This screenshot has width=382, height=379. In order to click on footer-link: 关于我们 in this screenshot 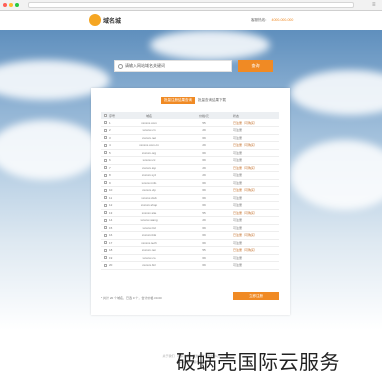, I will do `click(168, 356)`.